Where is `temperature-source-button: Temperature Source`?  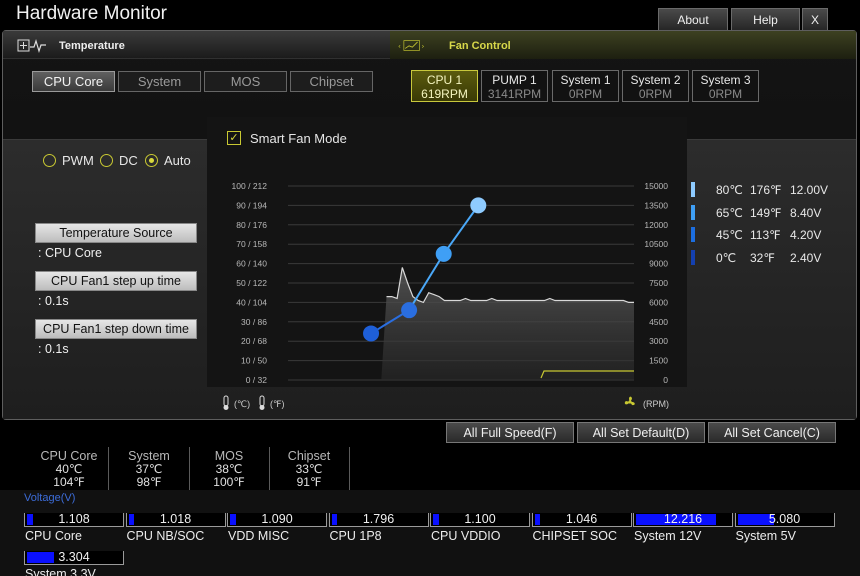 temperature-source-button: Temperature Source is located at coordinates (116, 233).